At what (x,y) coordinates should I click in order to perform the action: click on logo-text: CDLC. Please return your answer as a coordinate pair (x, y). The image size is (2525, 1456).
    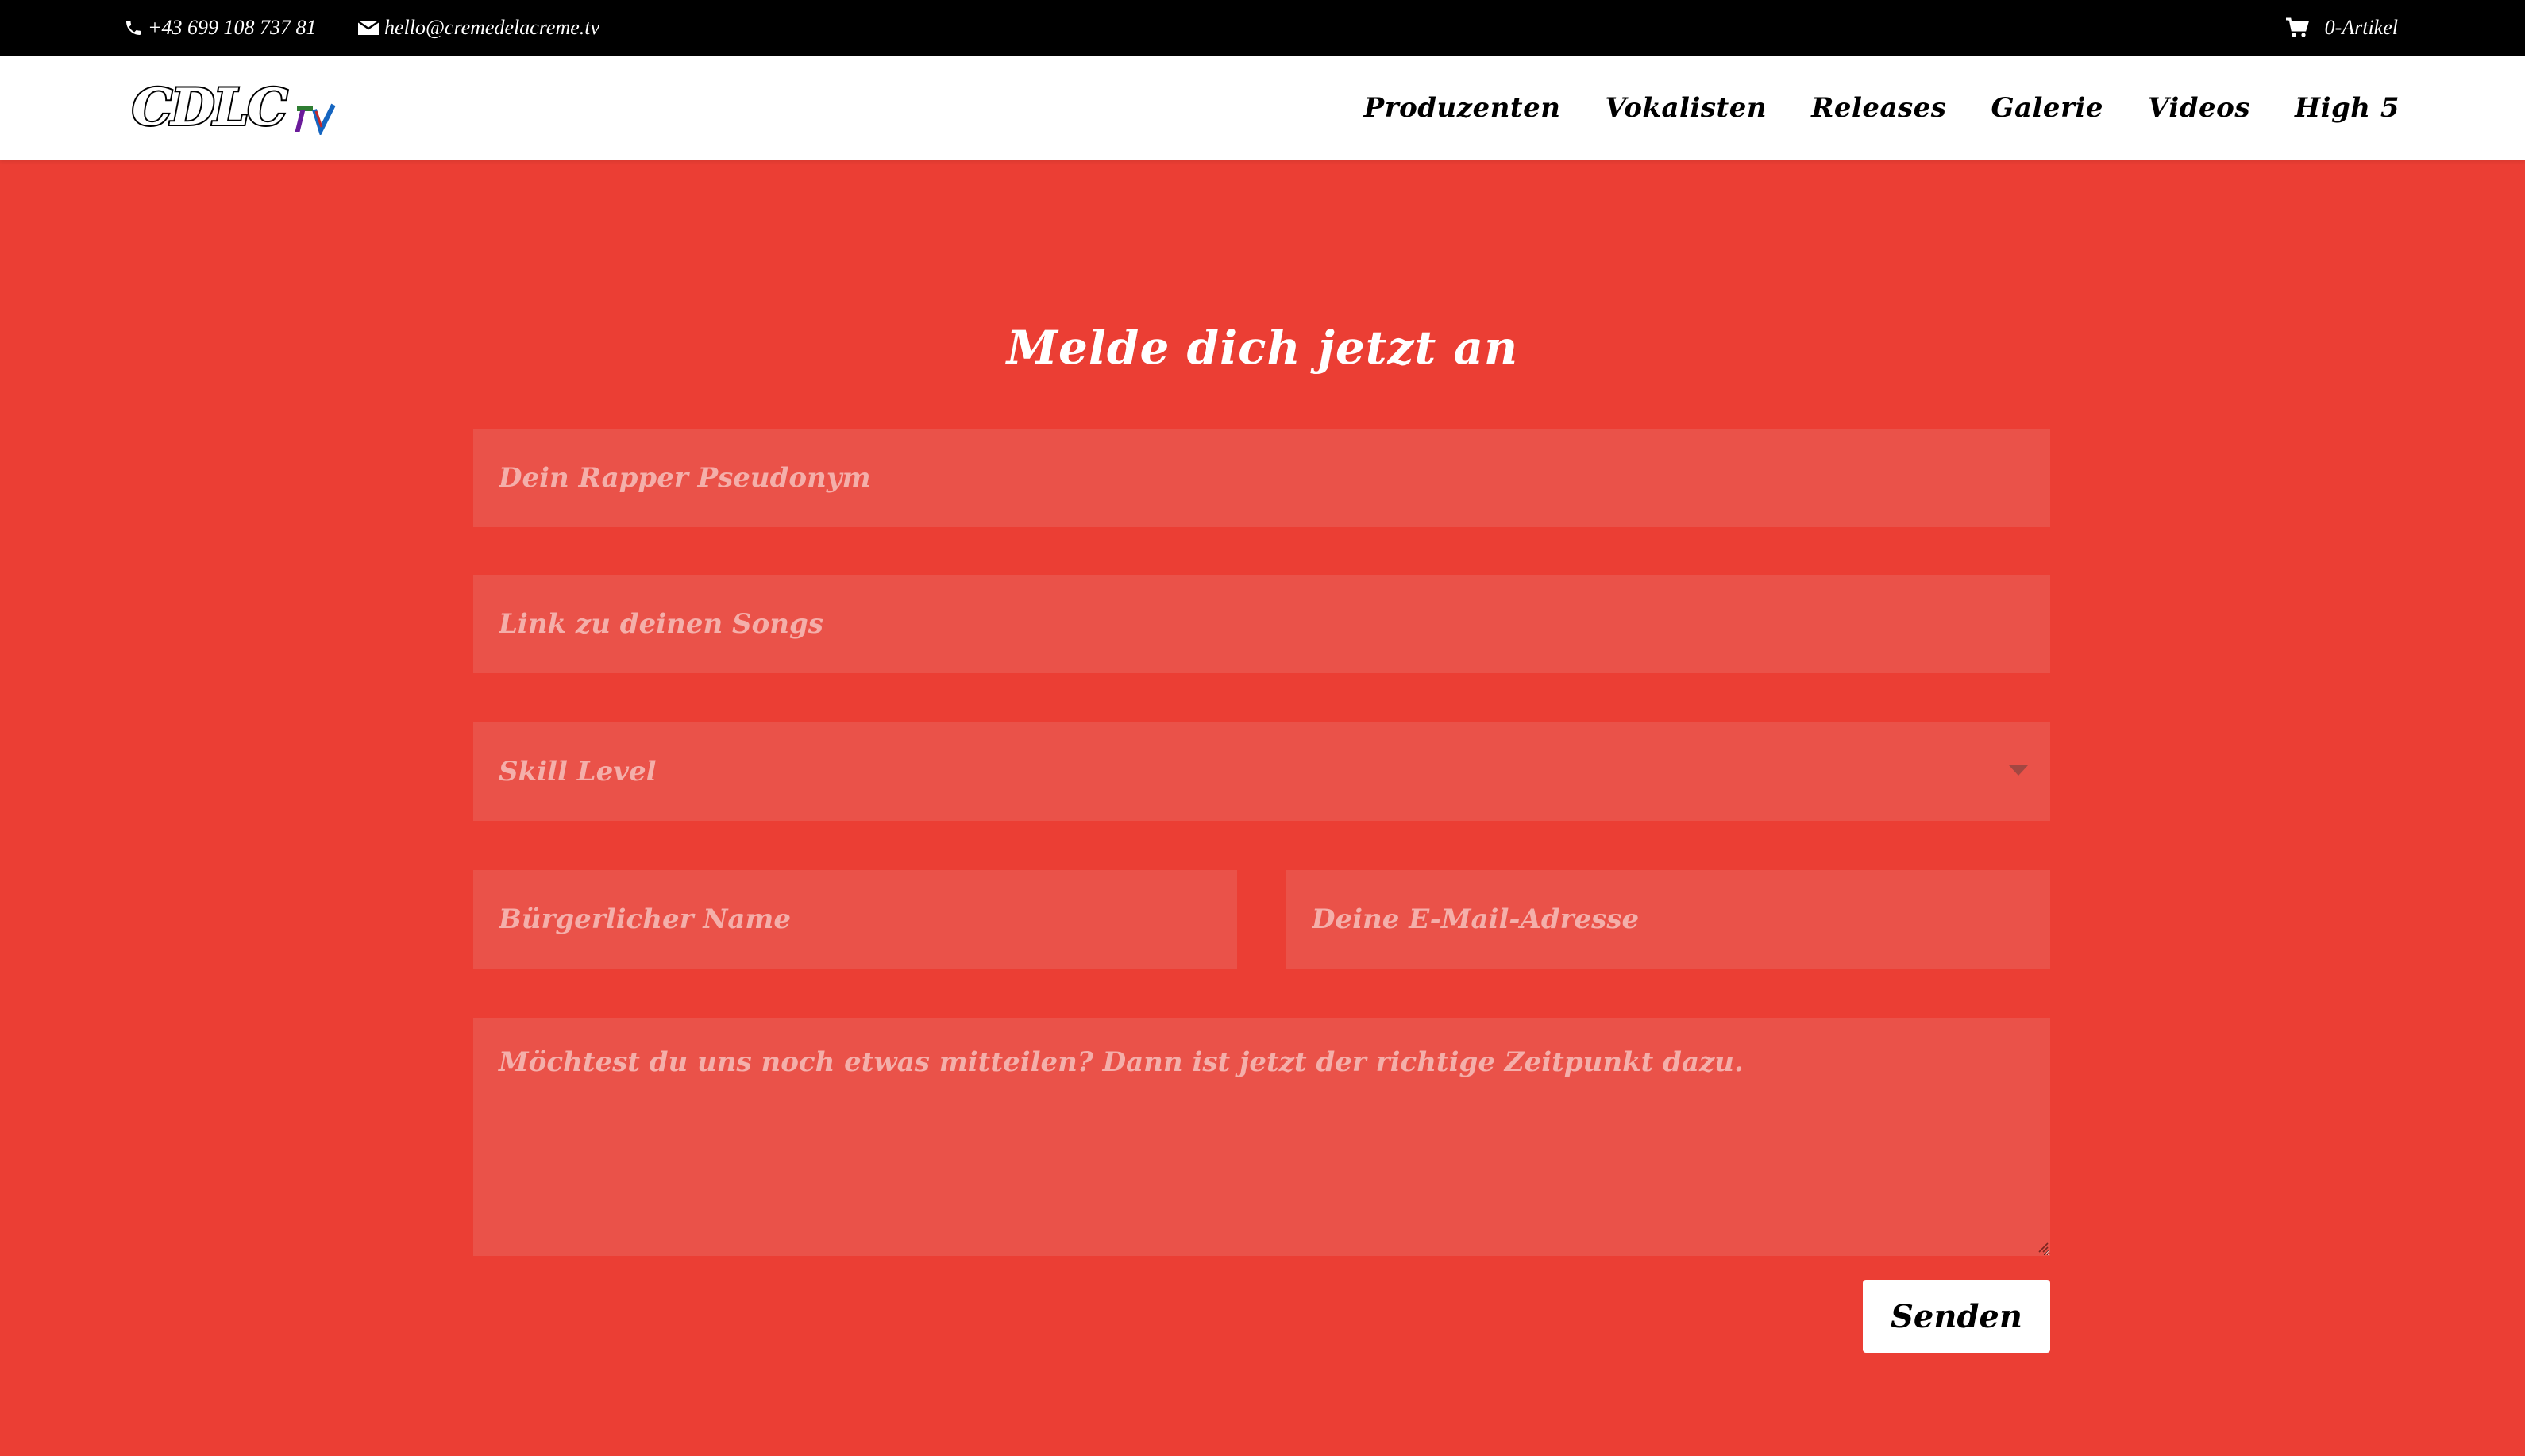
    Looking at the image, I should click on (209, 107).